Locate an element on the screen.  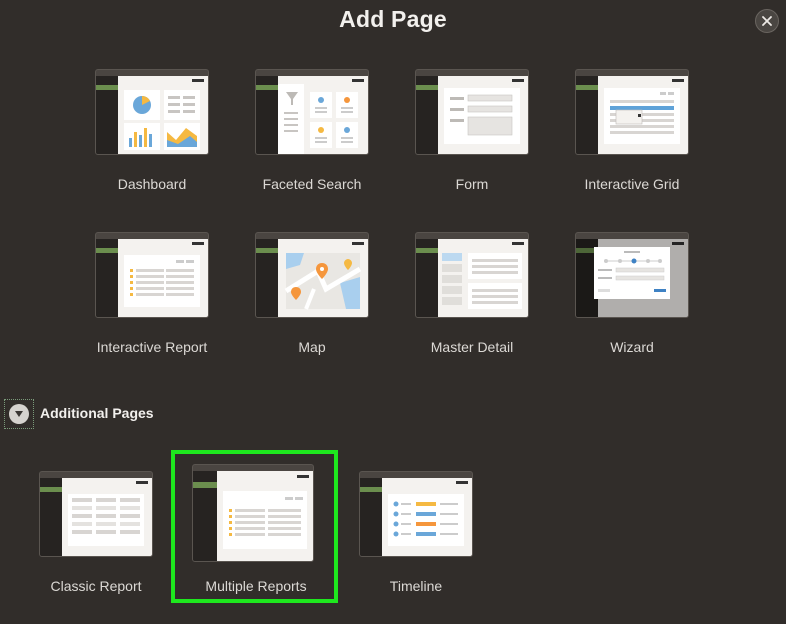
additional-pages-toggle is located at coordinates (19, 414).